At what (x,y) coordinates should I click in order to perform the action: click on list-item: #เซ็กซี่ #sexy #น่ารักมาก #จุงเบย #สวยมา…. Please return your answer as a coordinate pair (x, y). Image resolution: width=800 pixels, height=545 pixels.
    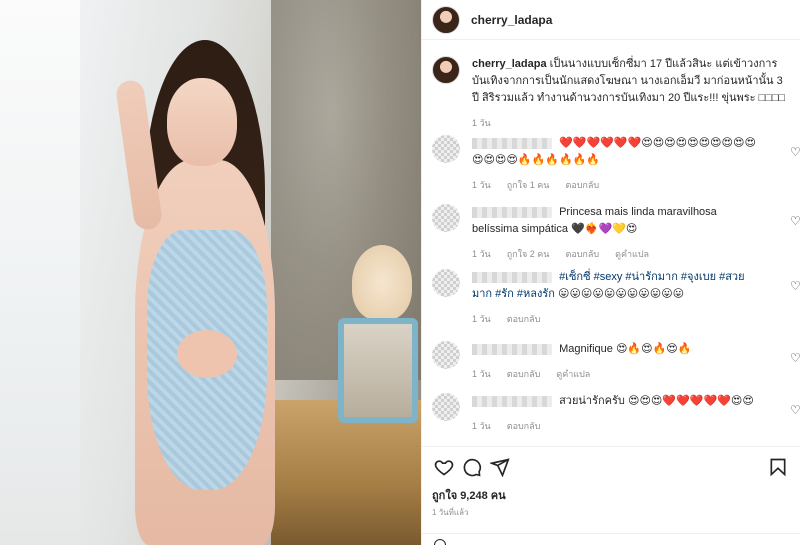
    Looking at the image, I should click on (611, 298).